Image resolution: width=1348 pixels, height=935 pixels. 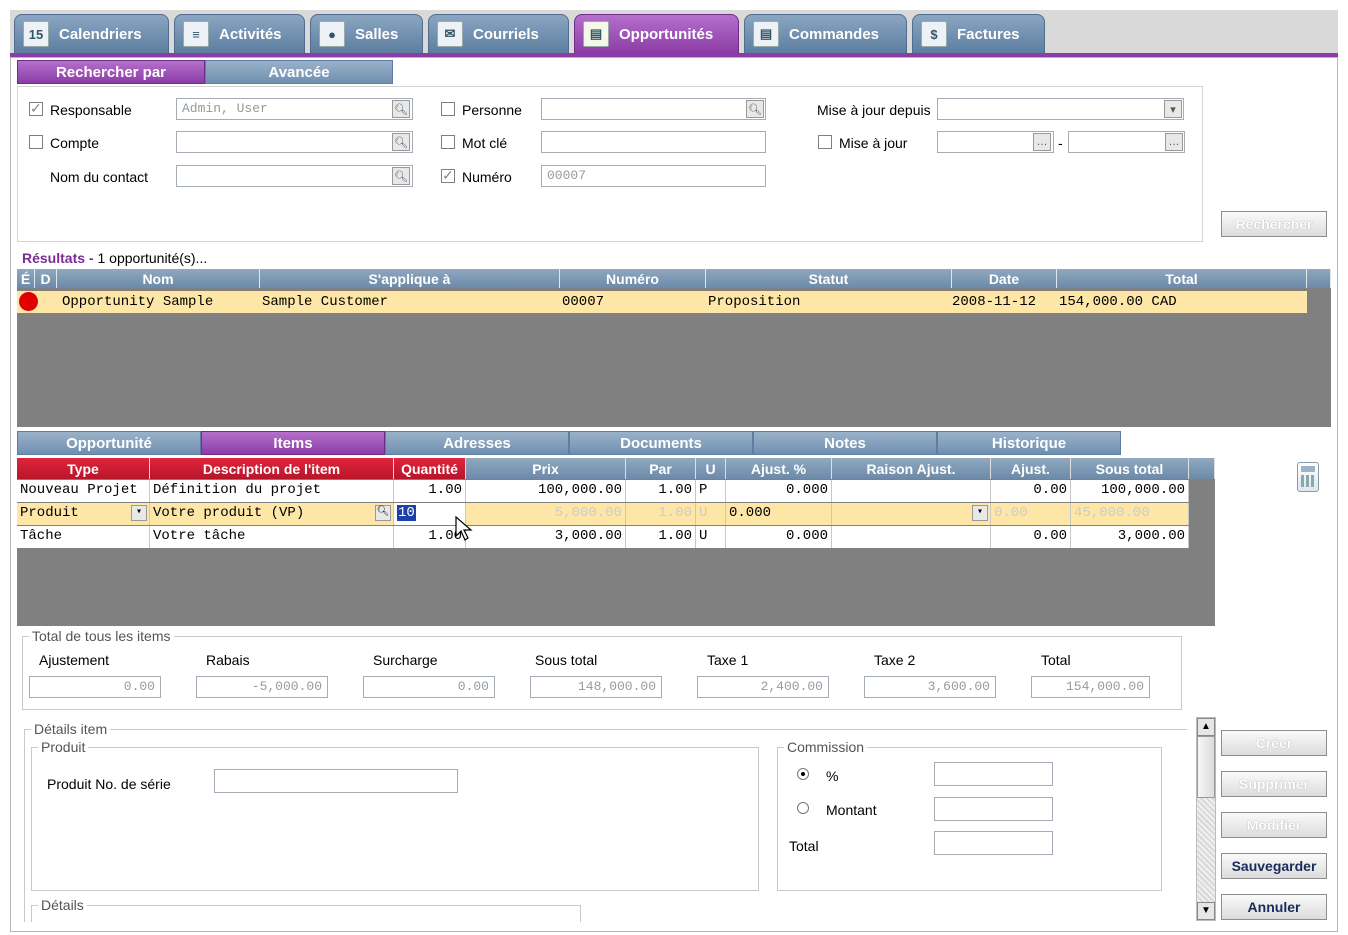 I want to click on column-header-par: Par, so click(x=661, y=468).